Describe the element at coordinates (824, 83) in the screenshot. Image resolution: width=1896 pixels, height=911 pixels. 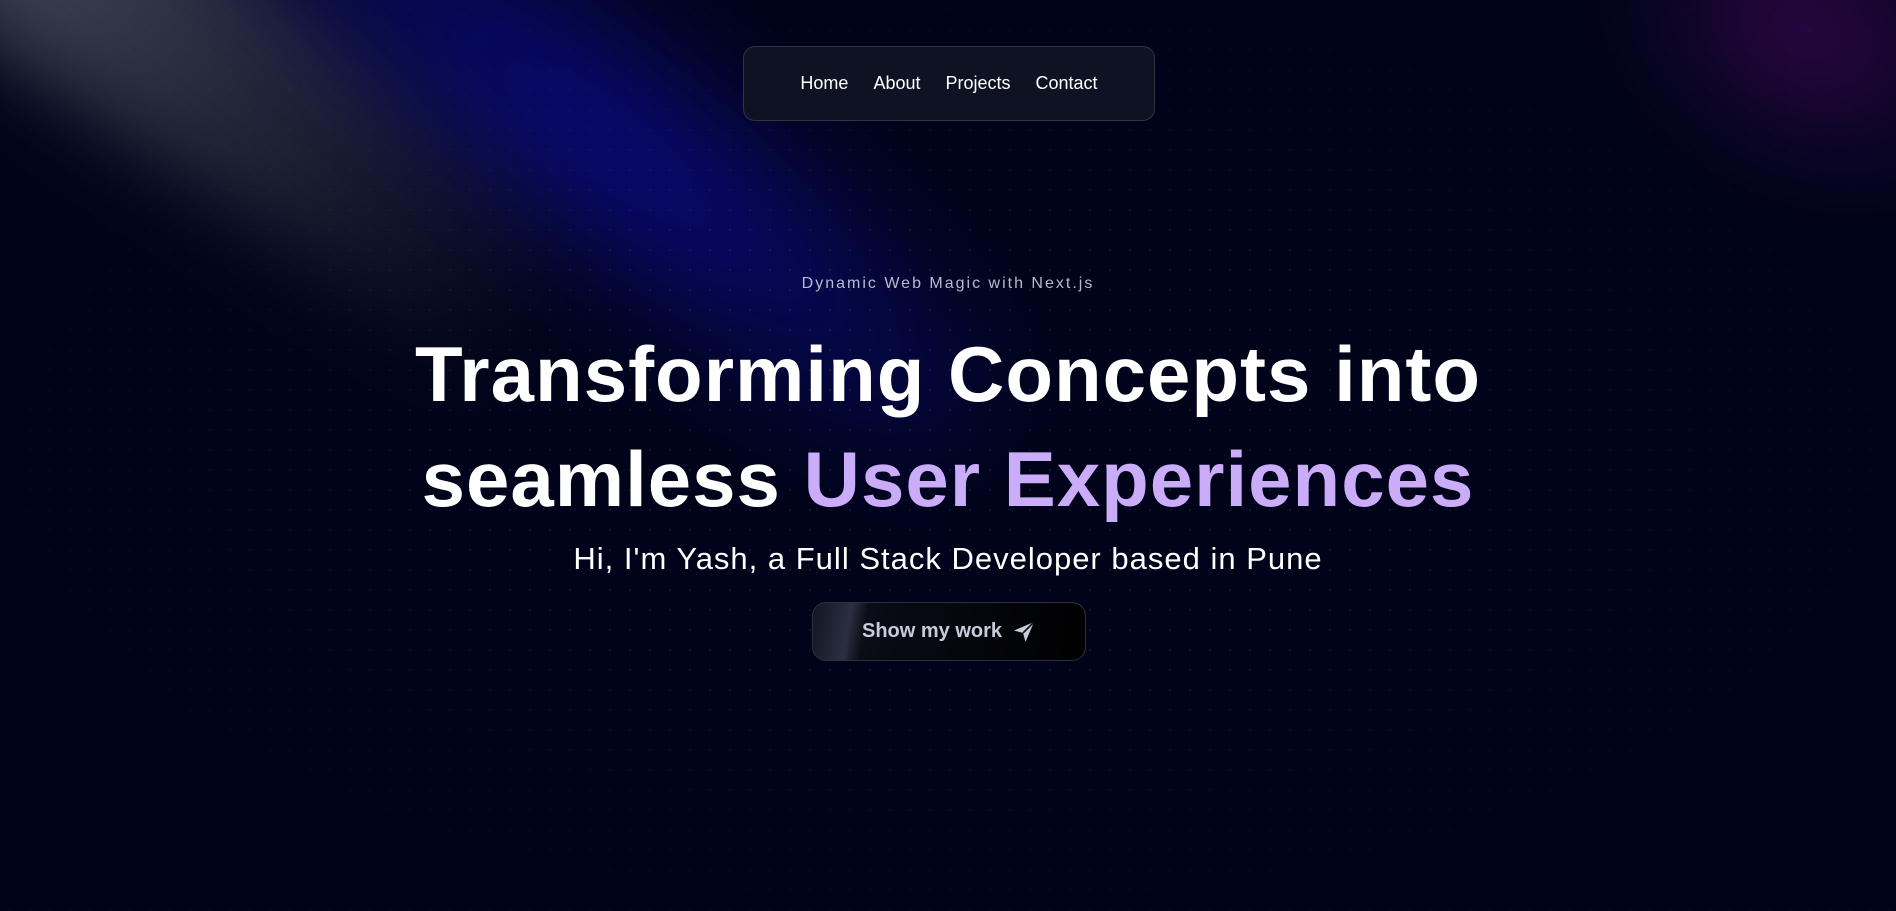
I see `nav-link-home: Home` at that location.